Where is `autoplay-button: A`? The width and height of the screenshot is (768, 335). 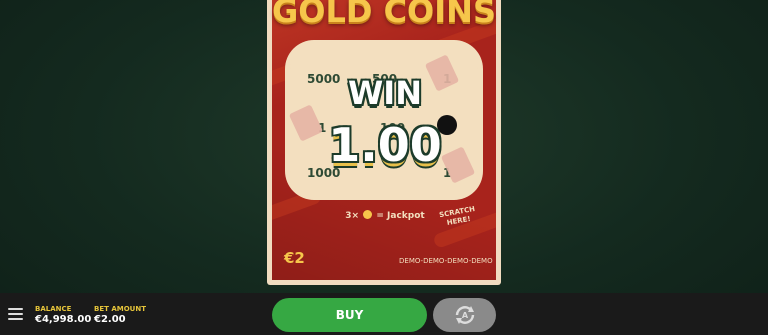
autoplay-button: A is located at coordinates (464, 315).